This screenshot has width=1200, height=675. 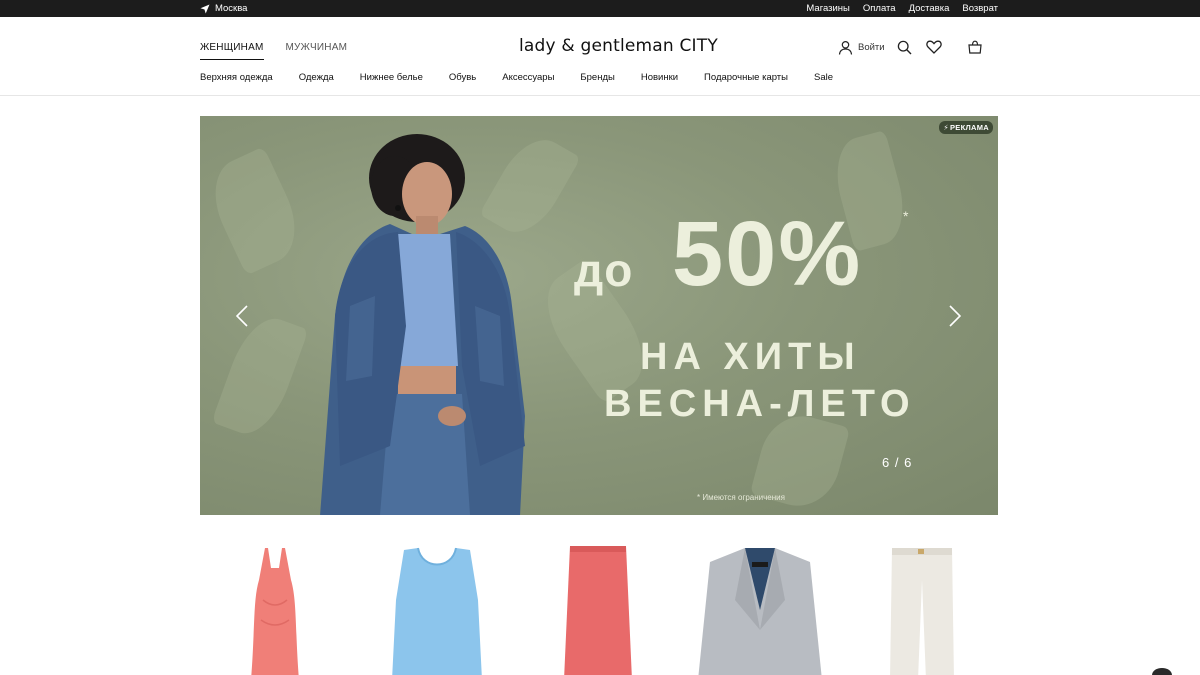 What do you see at coordinates (231, 8) in the screenshot?
I see `city-label: Москва` at bounding box center [231, 8].